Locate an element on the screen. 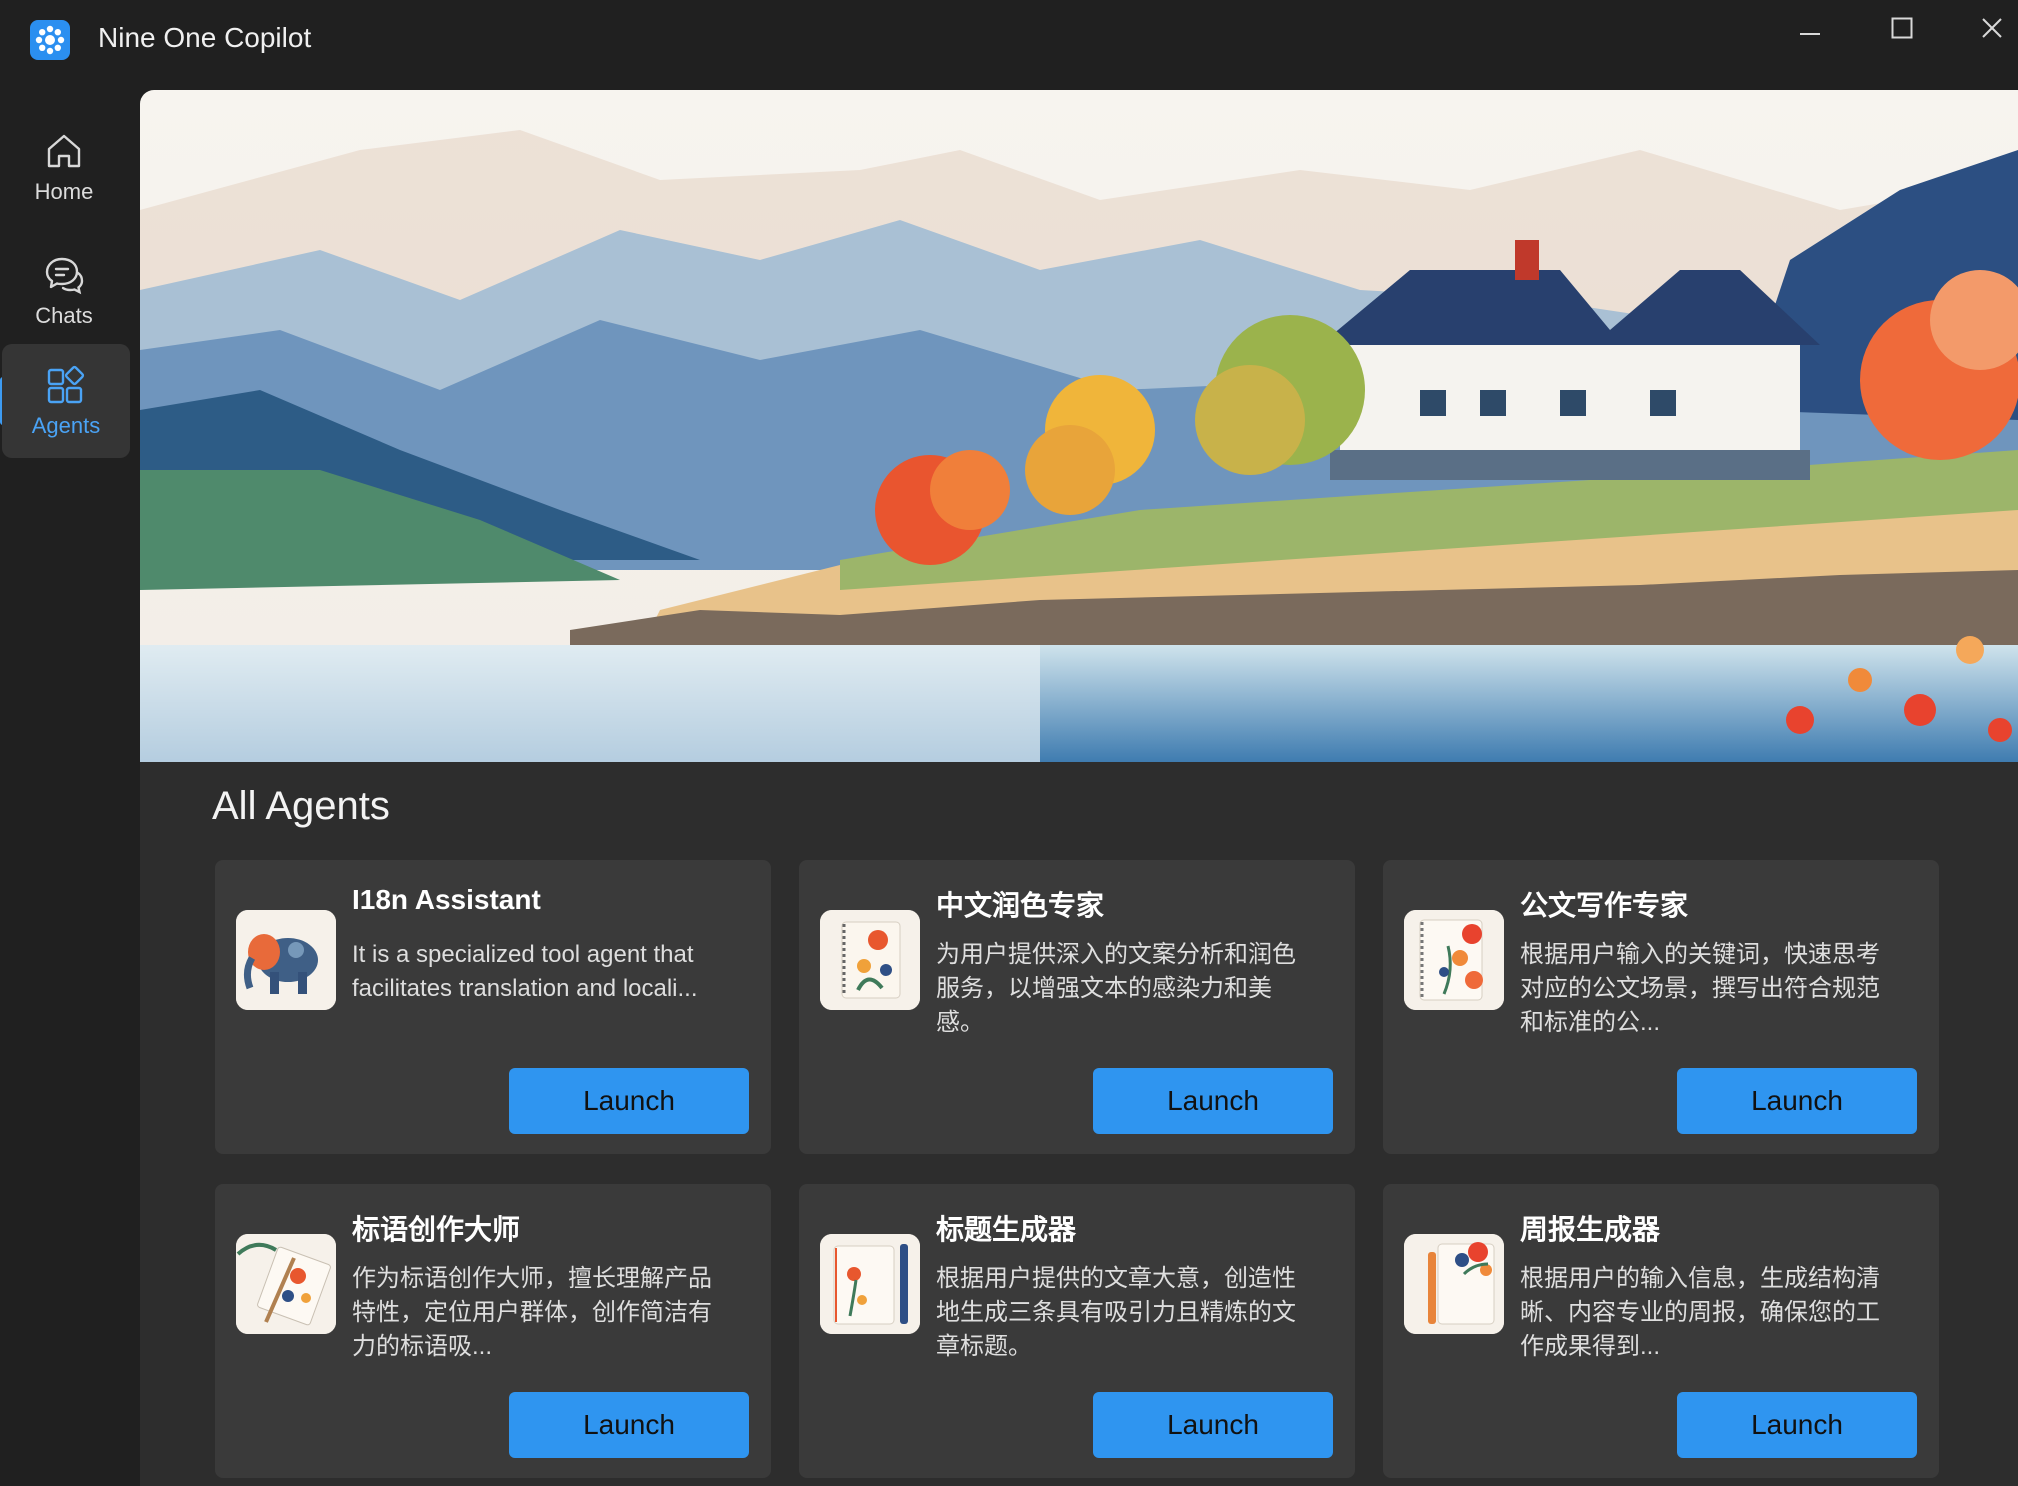 The height and width of the screenshot is (1486, 2018). maximize-icon is located at coordinates (1902, 28).